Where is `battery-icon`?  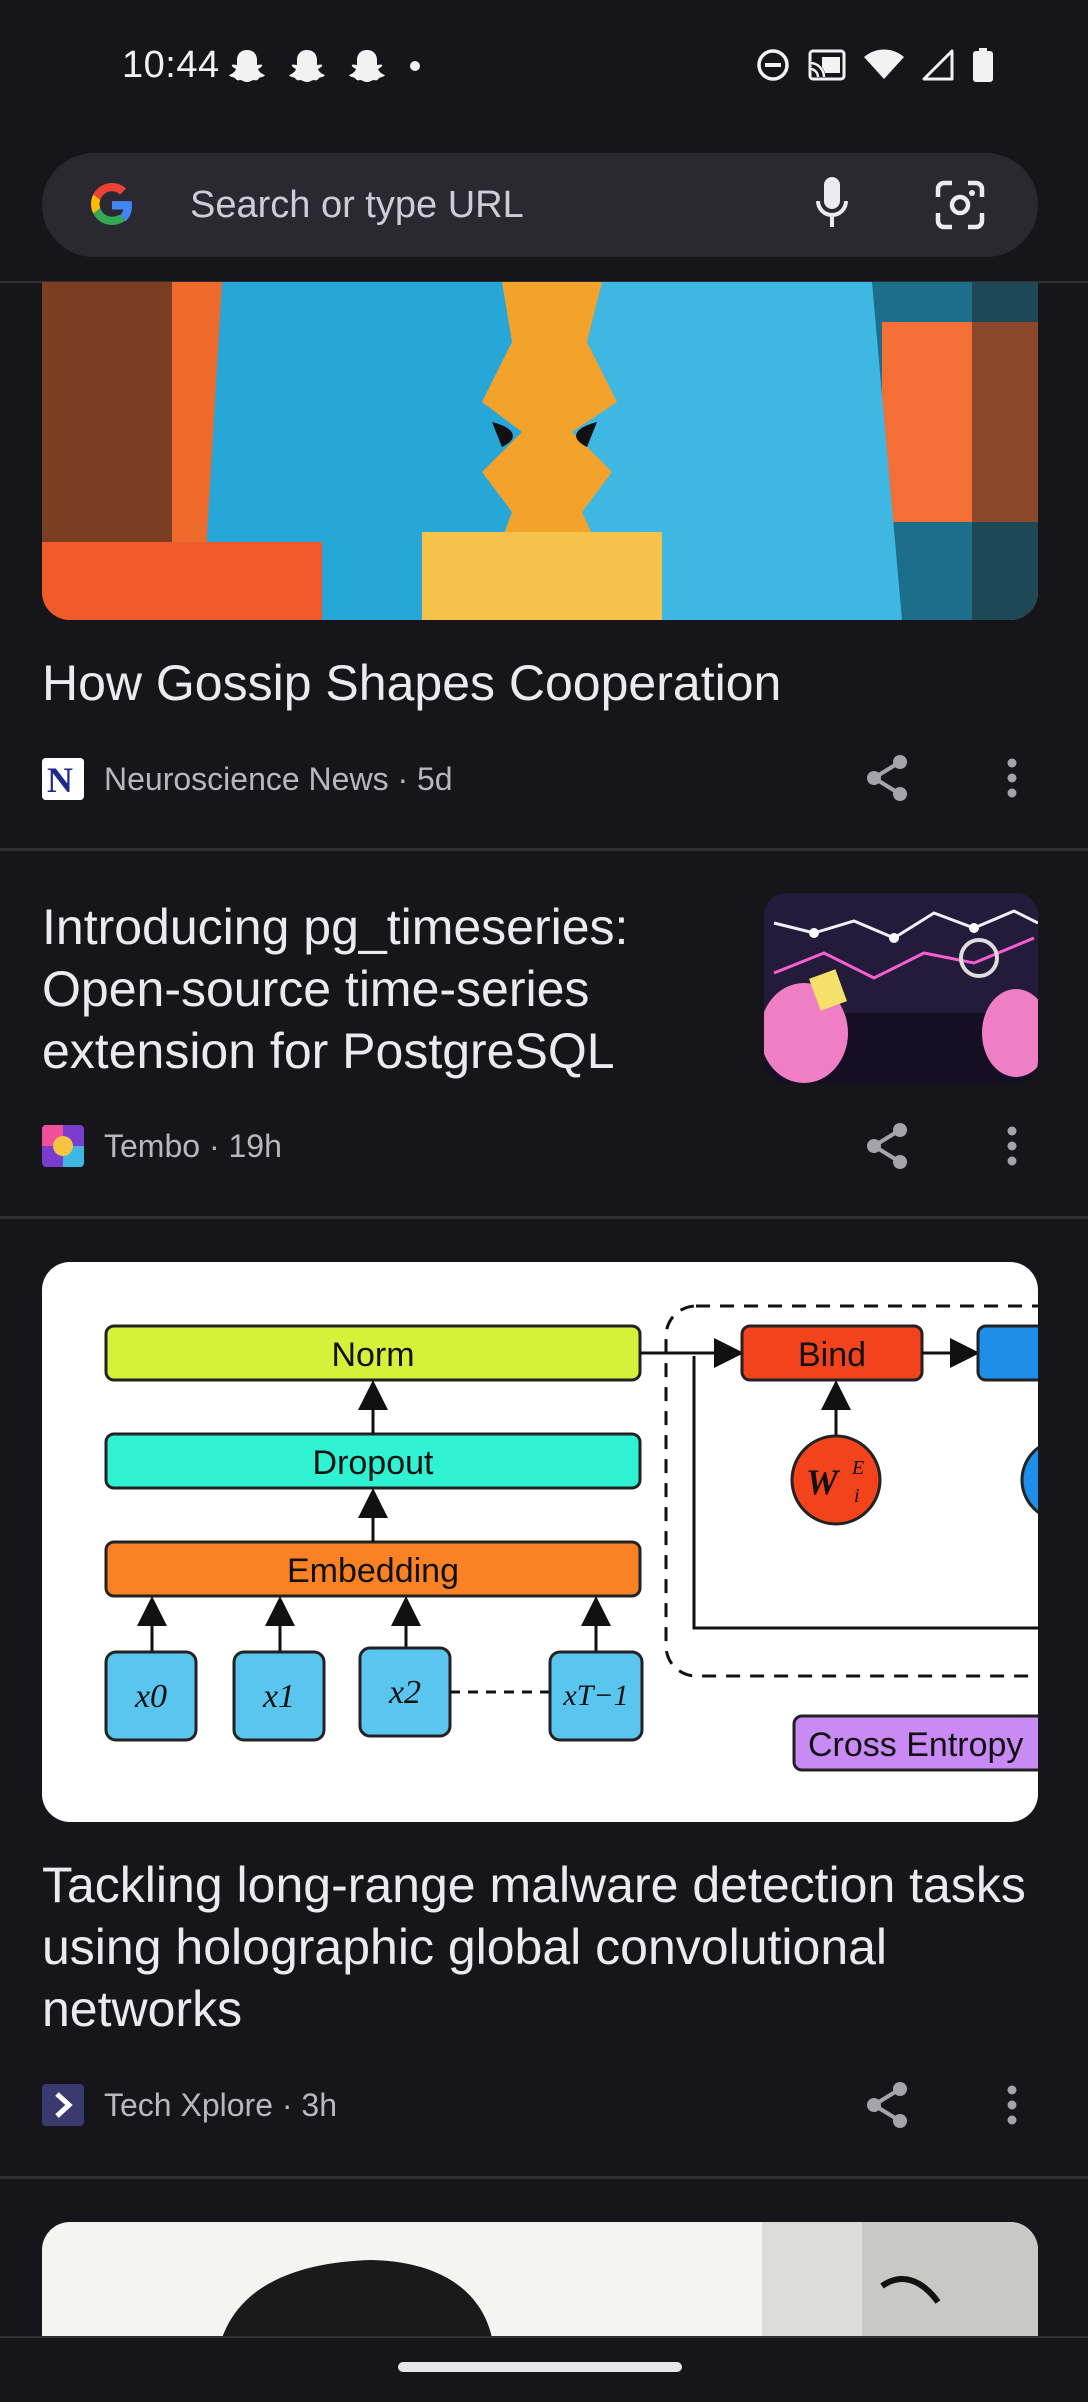 battery-icon is located at coordinates (983, 65).